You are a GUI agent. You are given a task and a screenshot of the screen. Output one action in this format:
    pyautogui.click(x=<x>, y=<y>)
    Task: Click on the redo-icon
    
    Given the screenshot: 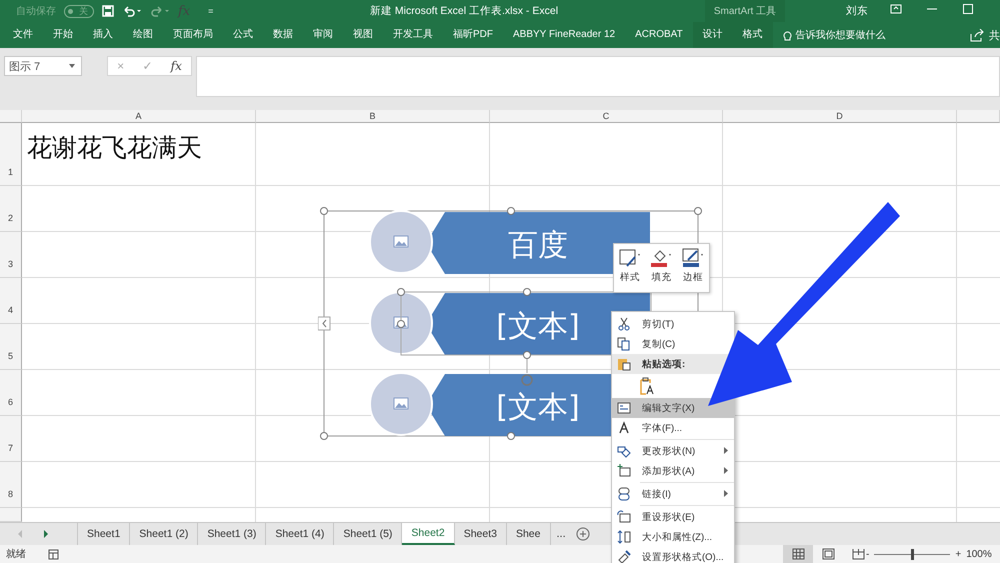 What is the action you would take?
    pyautogui.click(x=160, y=11)
    